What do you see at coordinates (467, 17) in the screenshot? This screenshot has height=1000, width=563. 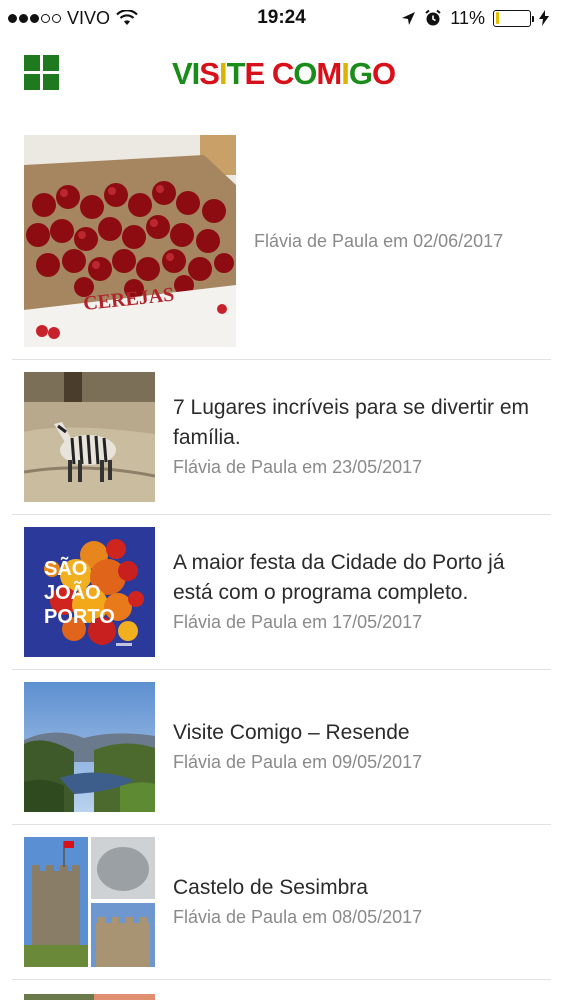 I see `battery-percent: 11%` at bounding box center [467, 17].